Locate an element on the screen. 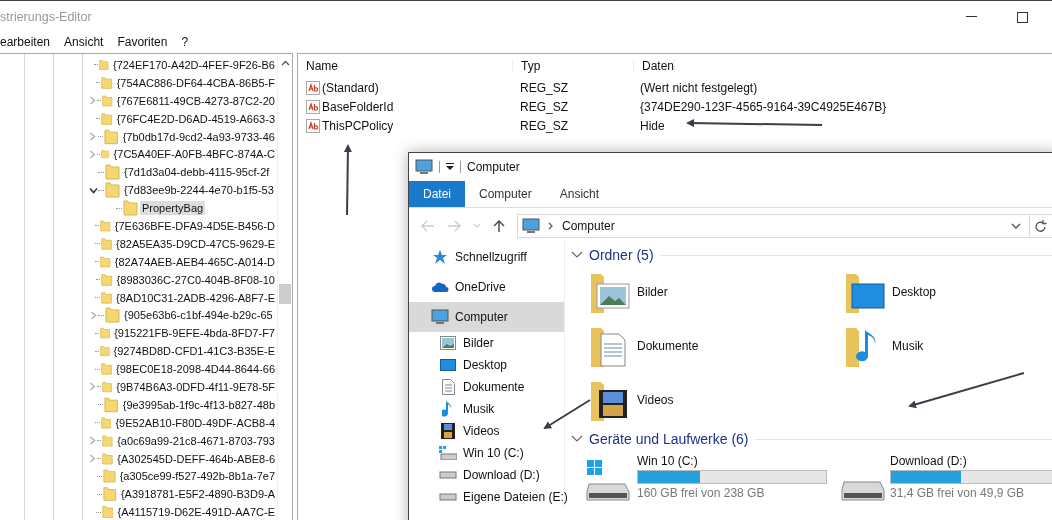  annotation-arrow is located at coordinates (567, 414).